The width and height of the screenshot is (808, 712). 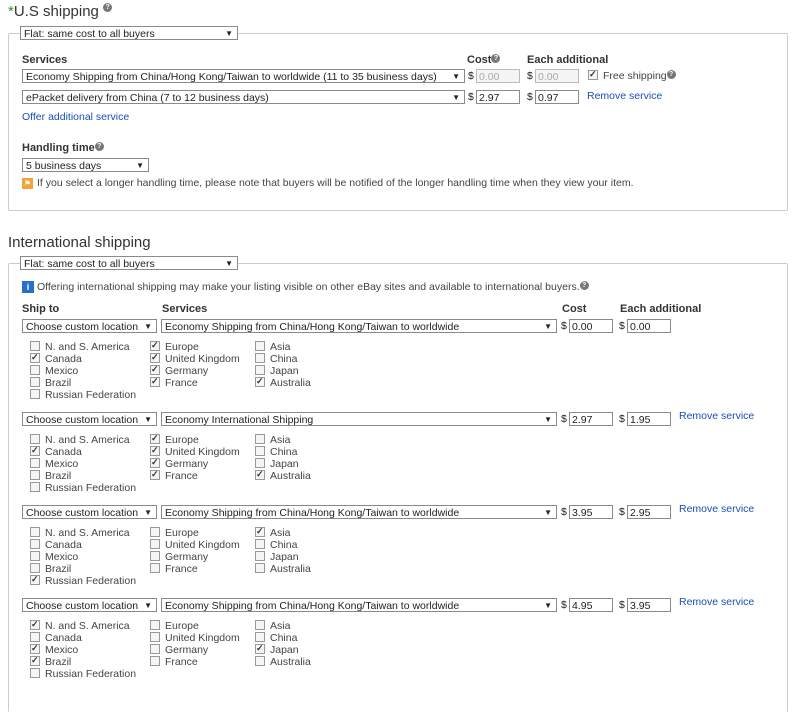 What do you see at coordinates (649, 512) in the screenshot?
I see `intl-each-input: 2.95` at bounding box center [649, 512].